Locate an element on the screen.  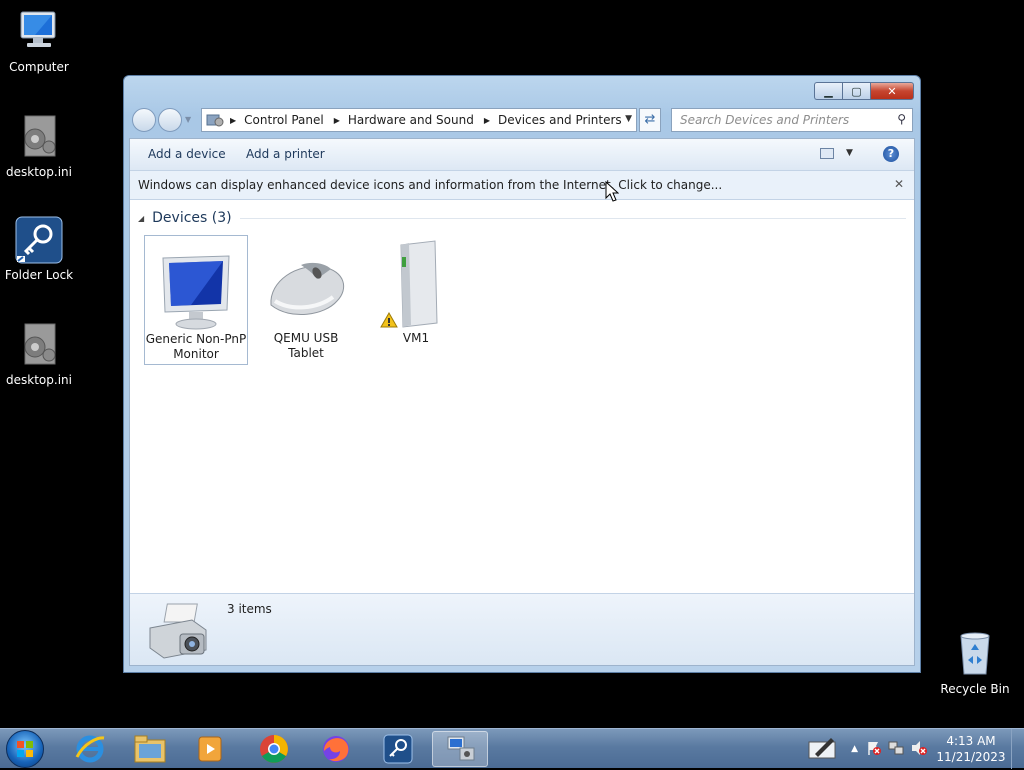
add-device-button: Add a device is located at coordinates (187, 154).